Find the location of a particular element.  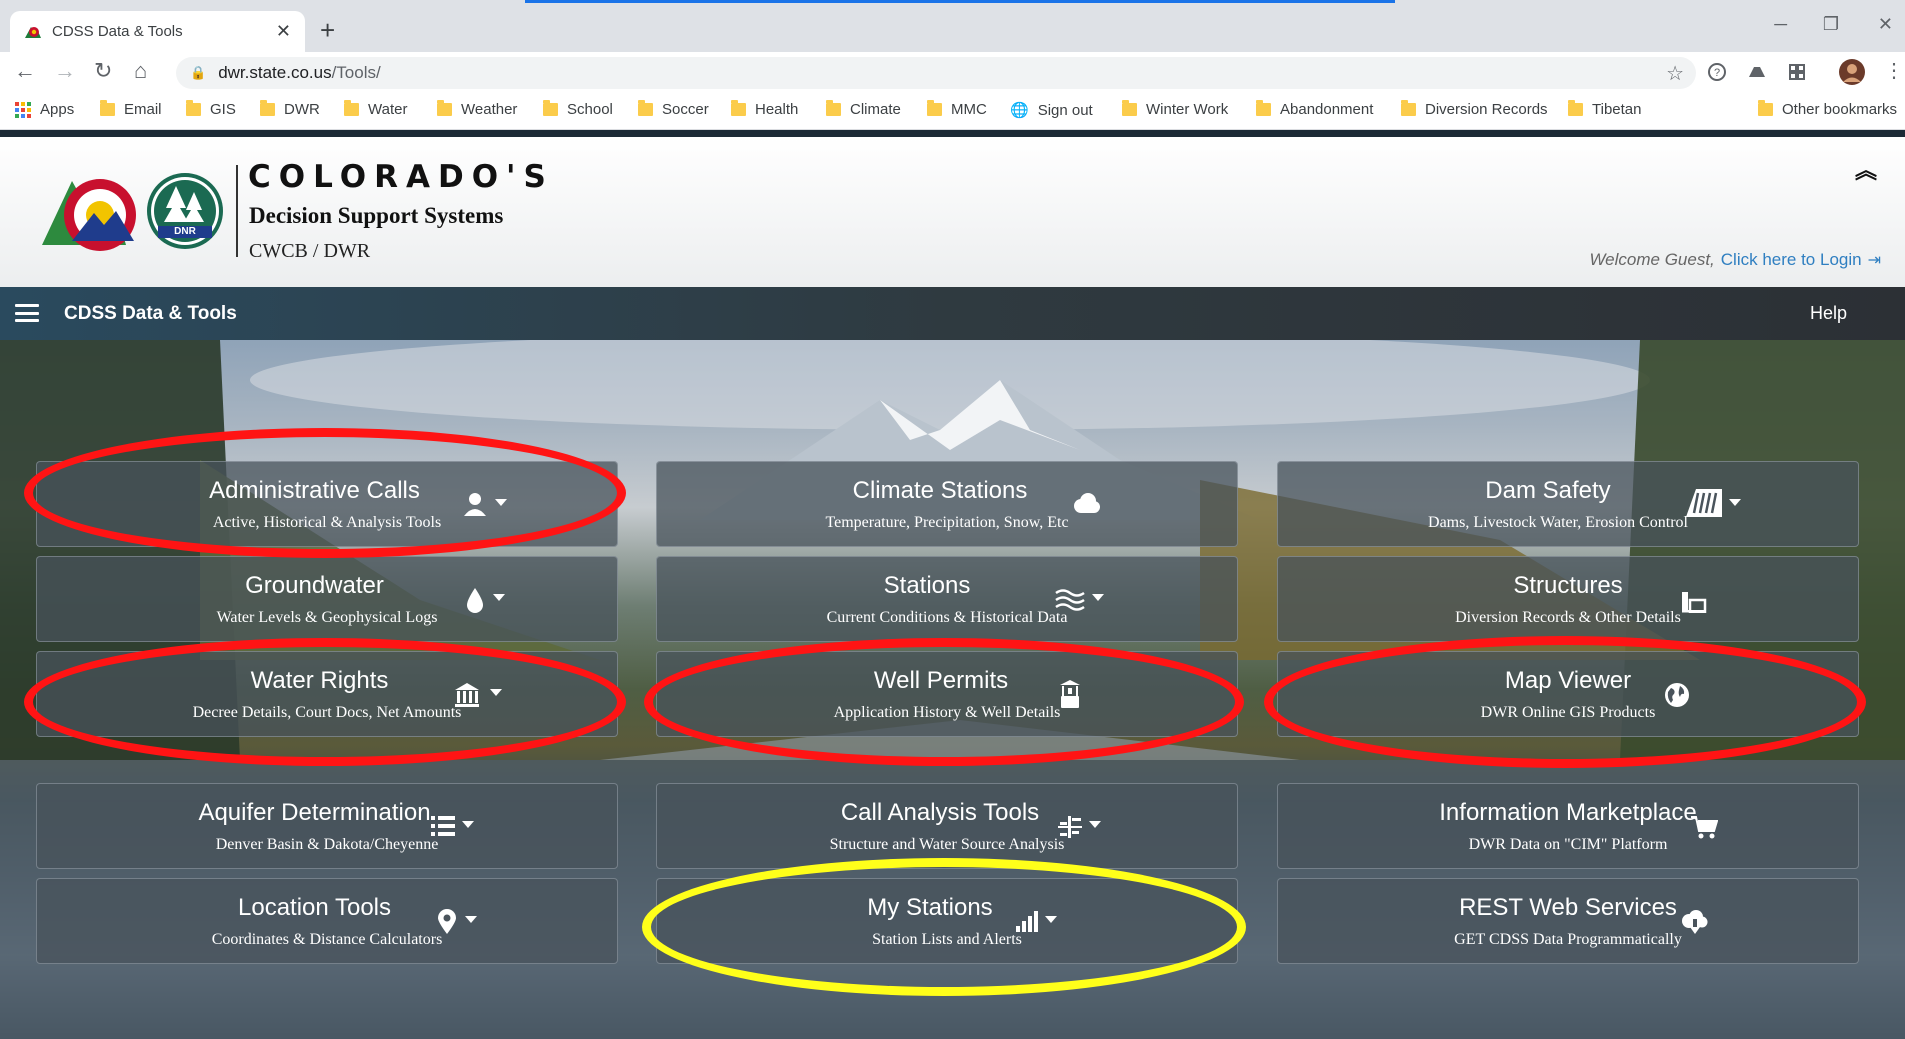

home-icon: ⌂ is located at coordinates (140, 71).